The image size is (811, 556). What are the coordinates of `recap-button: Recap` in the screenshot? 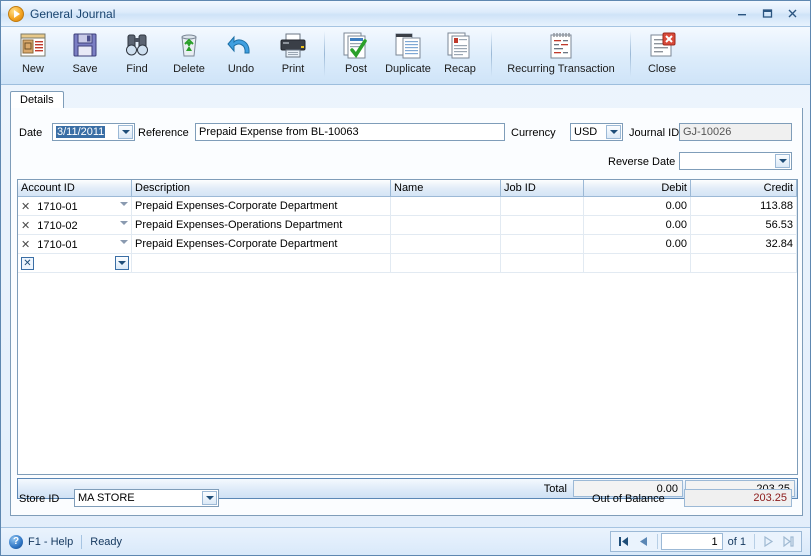 It's located at (460, 55).